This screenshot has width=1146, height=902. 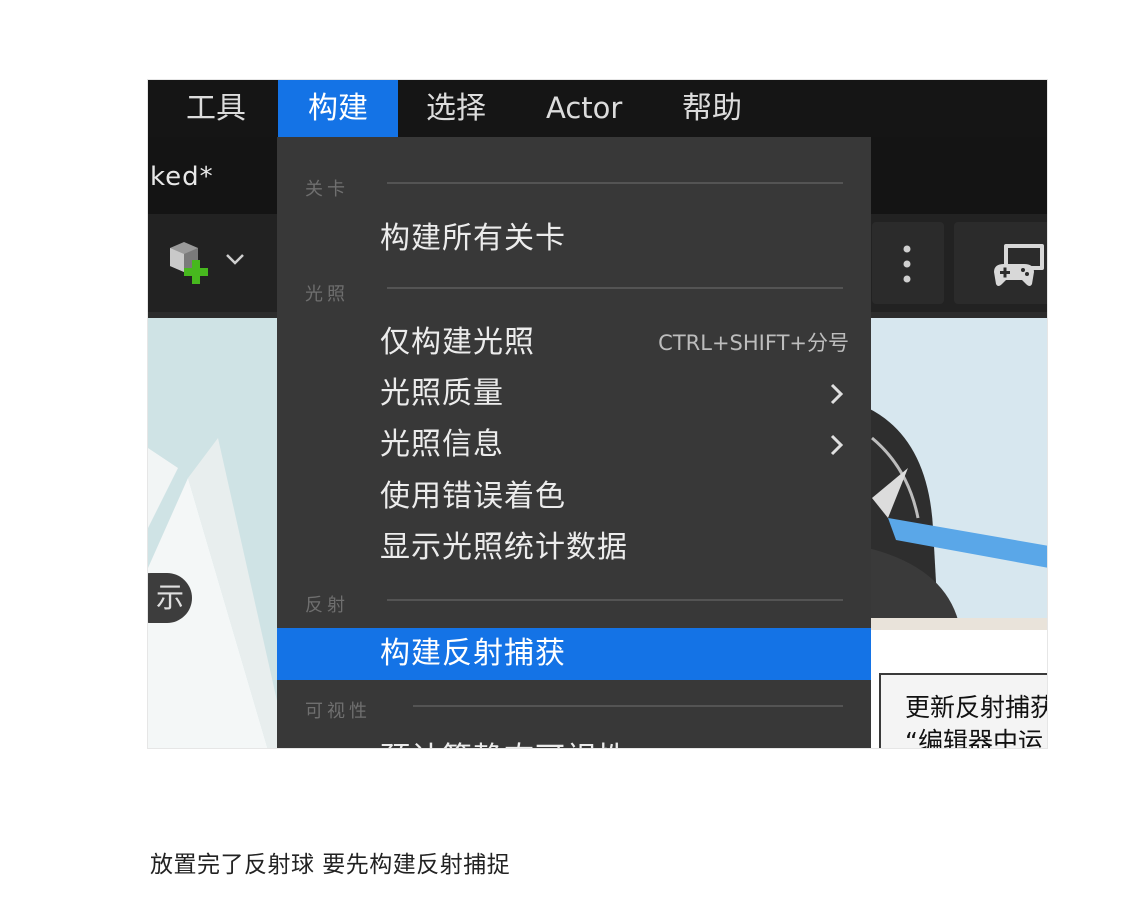 I want to click on menu-item-label: 光照质量, so click(x=442, y=393).